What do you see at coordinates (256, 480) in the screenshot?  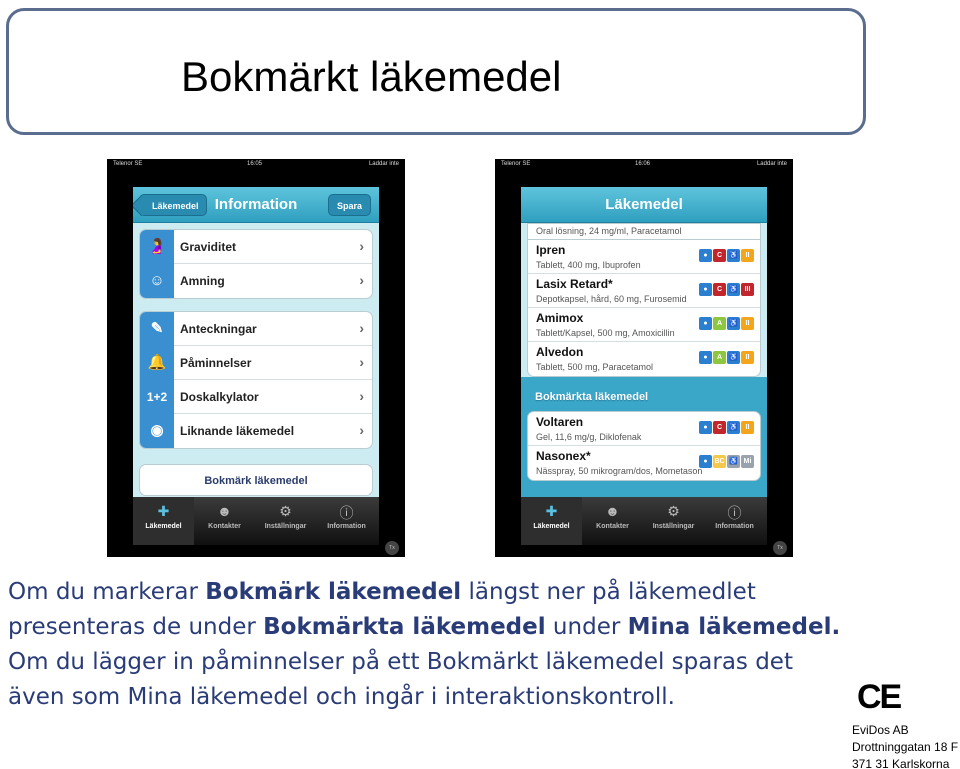 I see `bookmark-button: Bokmärk läkemedel` at bounding box center [256, 480].